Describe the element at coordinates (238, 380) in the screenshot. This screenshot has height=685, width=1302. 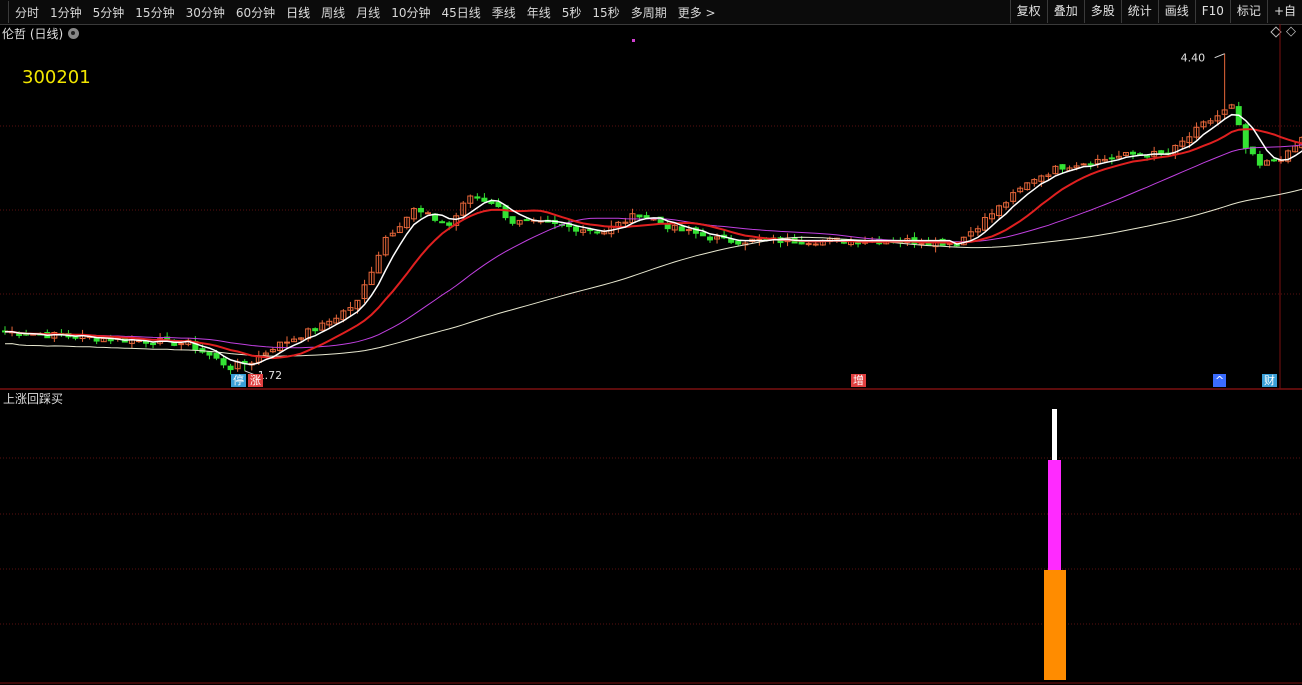
I see `event-marker-0: 停` at that location.